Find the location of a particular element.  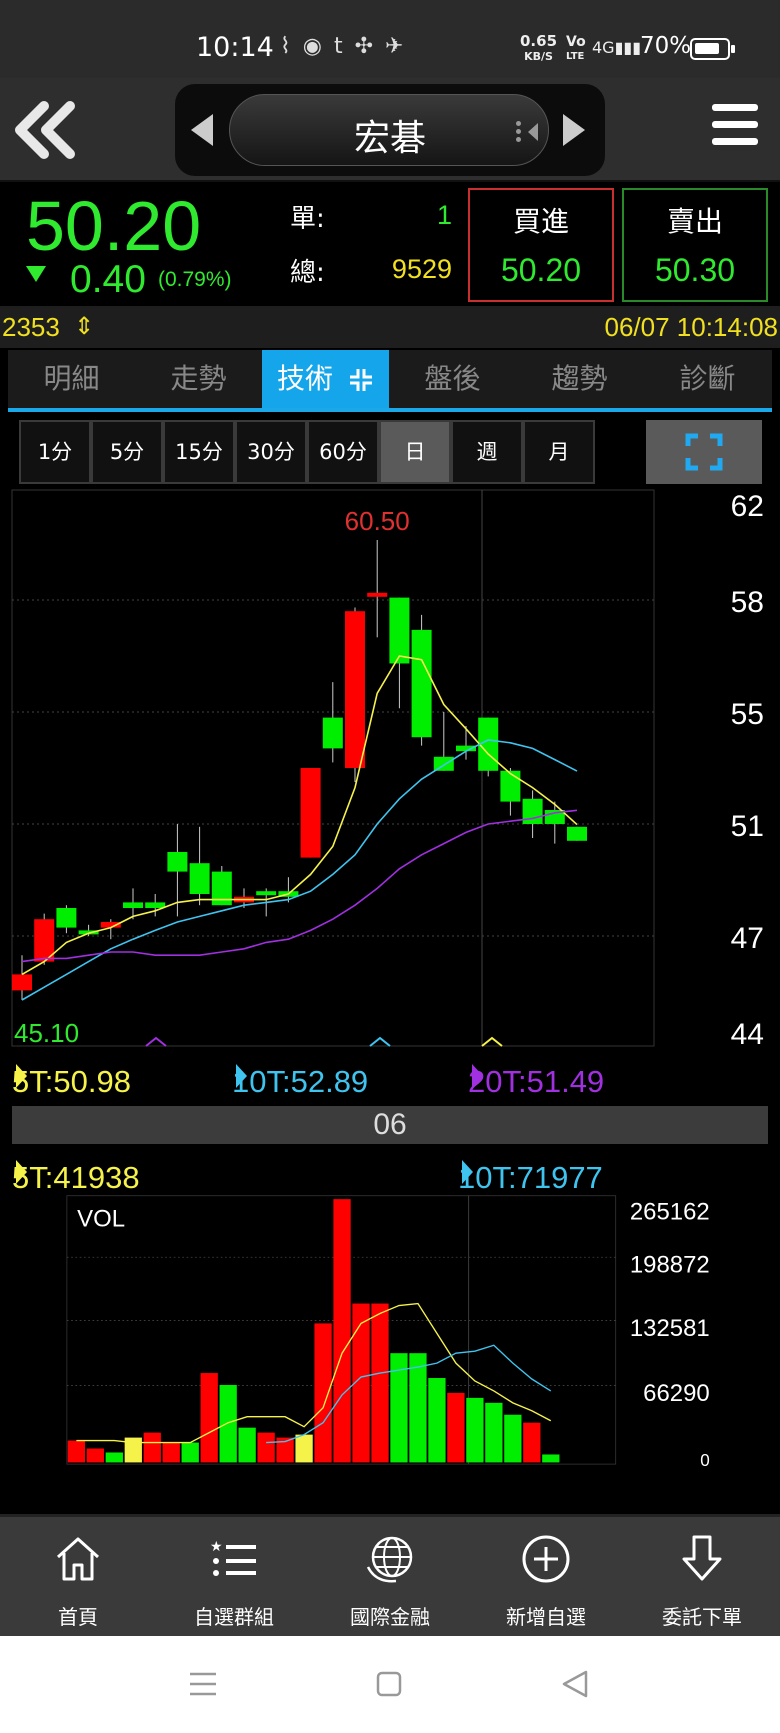

battery-percent: 70% is located at coordinates (666, 46).